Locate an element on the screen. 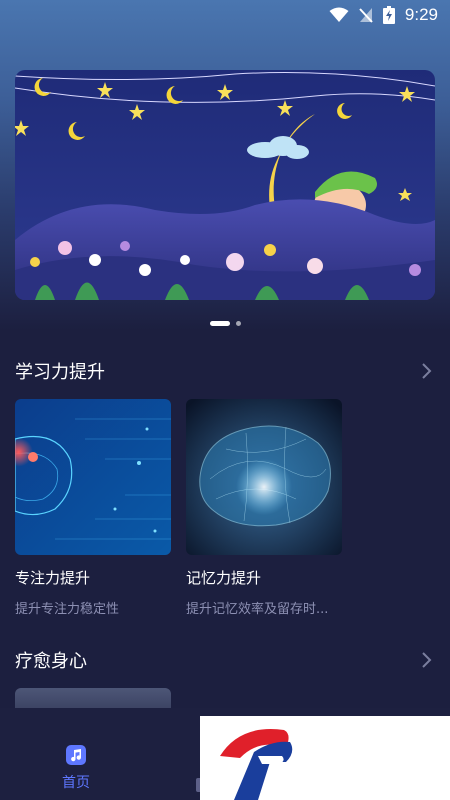 The width and height of the screenshot is (450, 800). nav-item-label: 首页 is located at coordinates (76, 783).